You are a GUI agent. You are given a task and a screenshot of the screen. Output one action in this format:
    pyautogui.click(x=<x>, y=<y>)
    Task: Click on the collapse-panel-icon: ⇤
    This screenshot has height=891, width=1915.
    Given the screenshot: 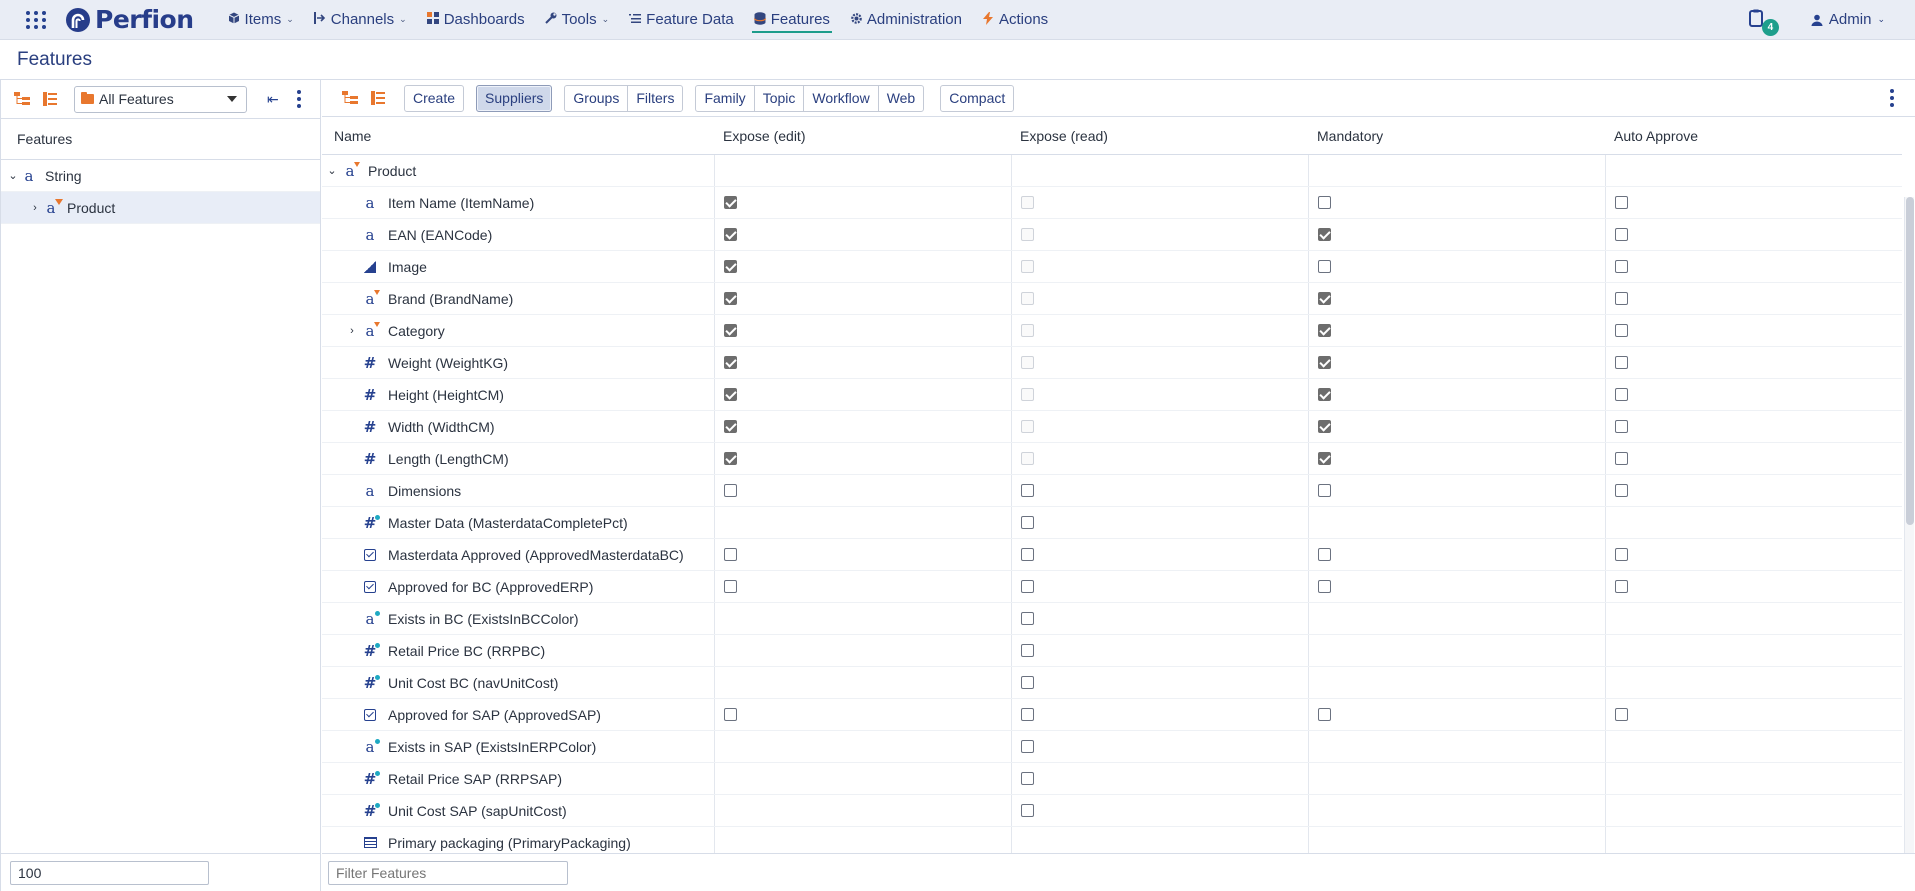 What is the action you would take?
    pyautogui.click(x=273, y=99)
    